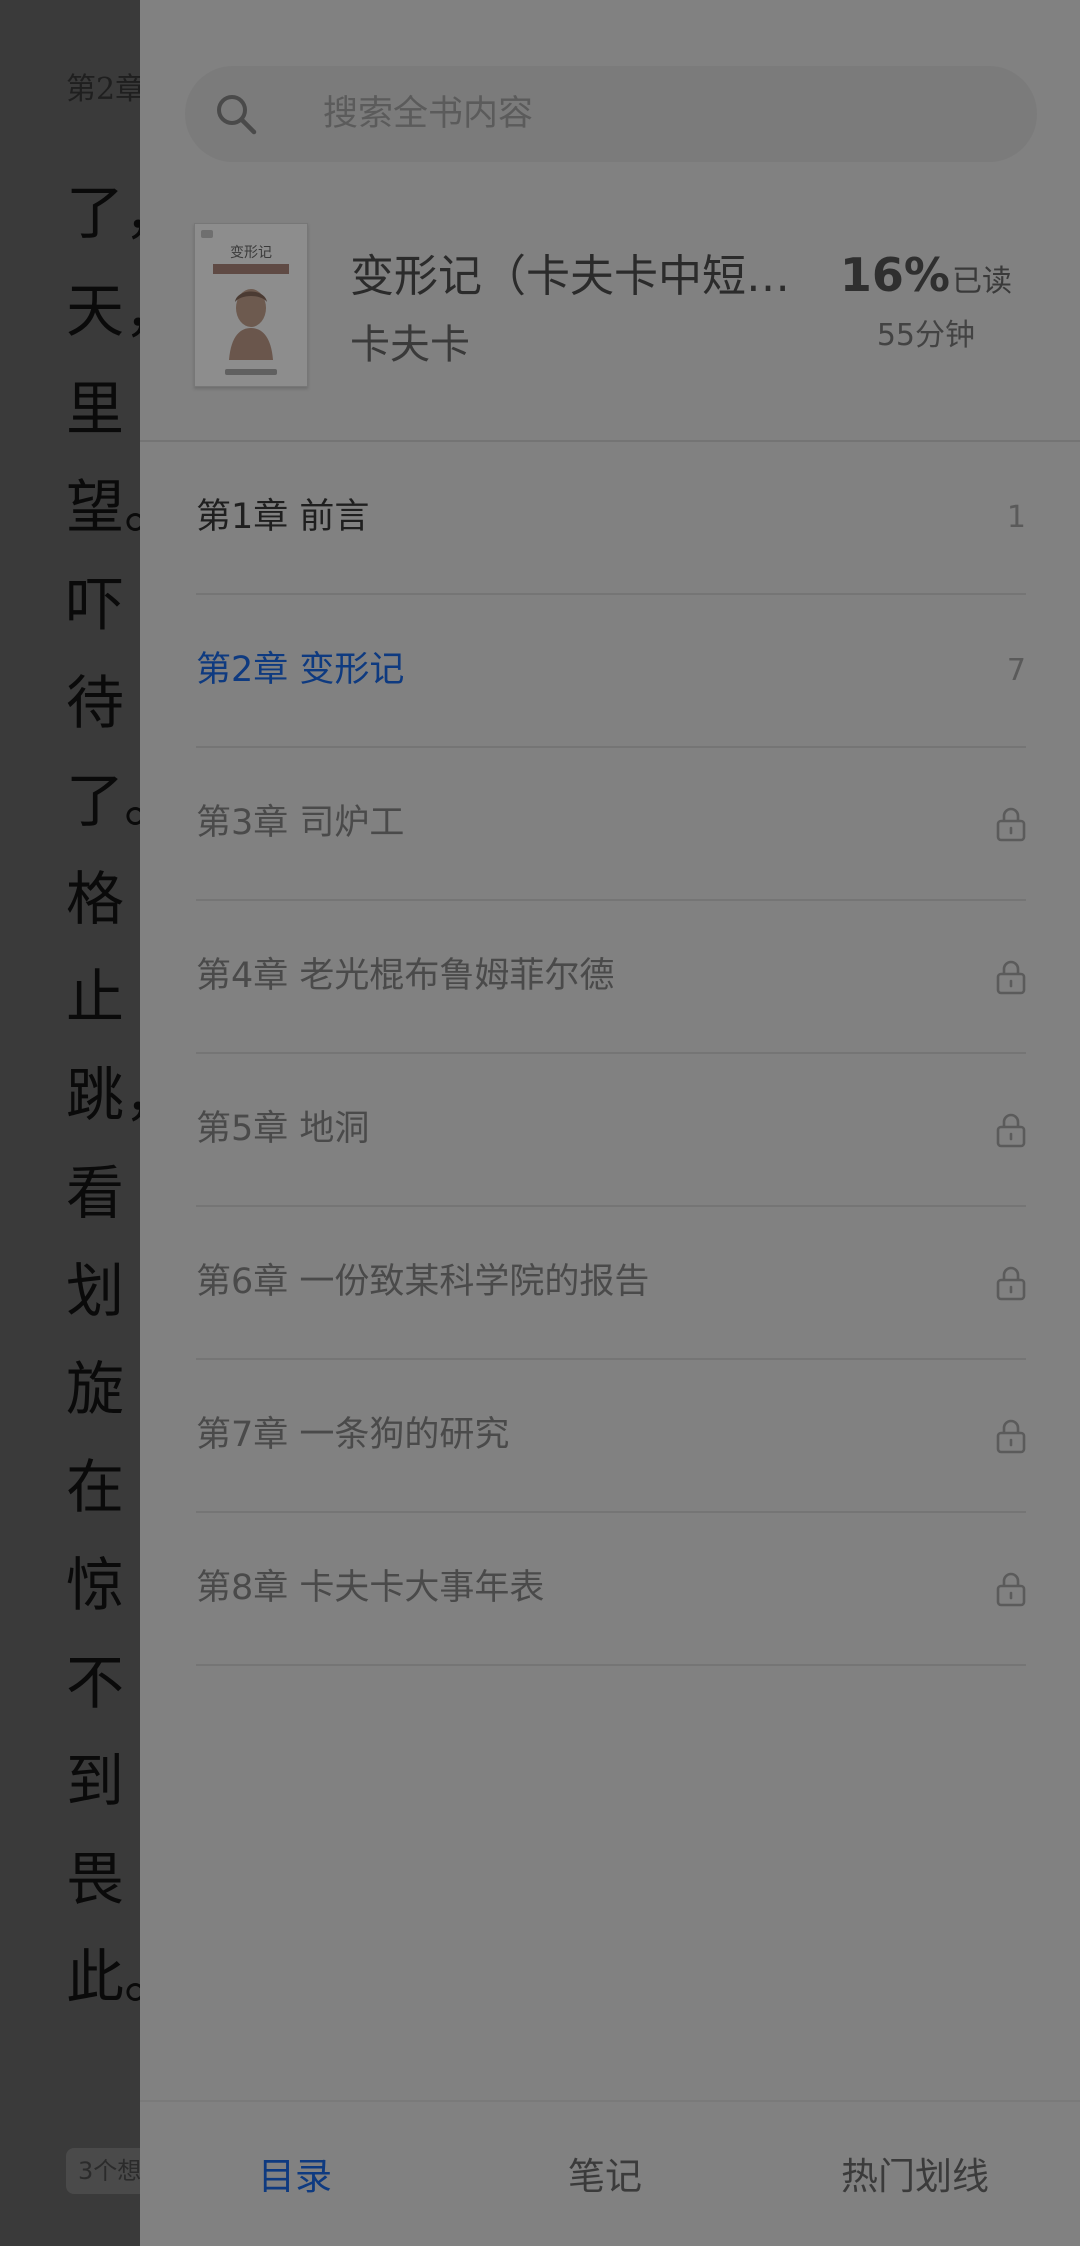 The width and height of the screenshot is (1080, 2246). Describe the element at coordinates (95, 1585) in the screenshot. I see `reader-line: 惊` at that location.